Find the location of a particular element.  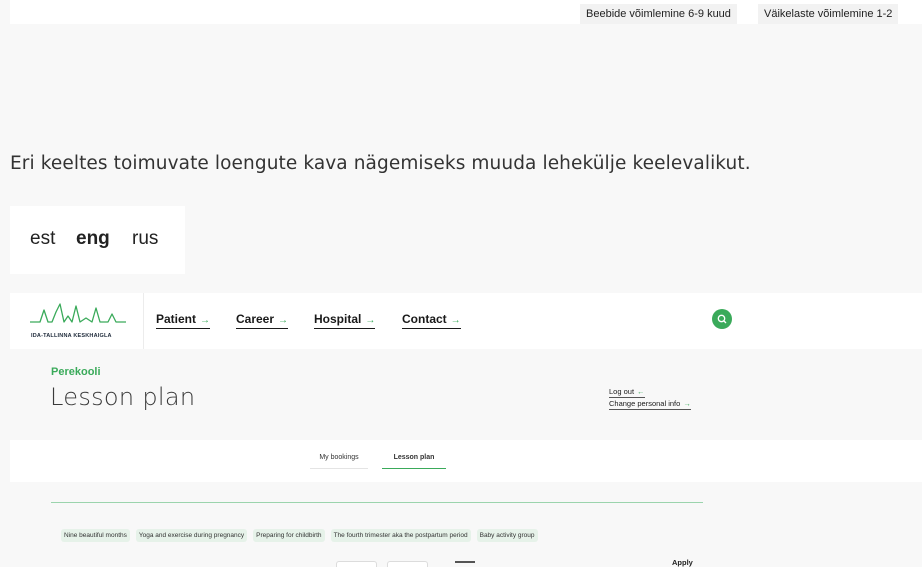

nav-item-label: Career is located at coordinates (255, 319).